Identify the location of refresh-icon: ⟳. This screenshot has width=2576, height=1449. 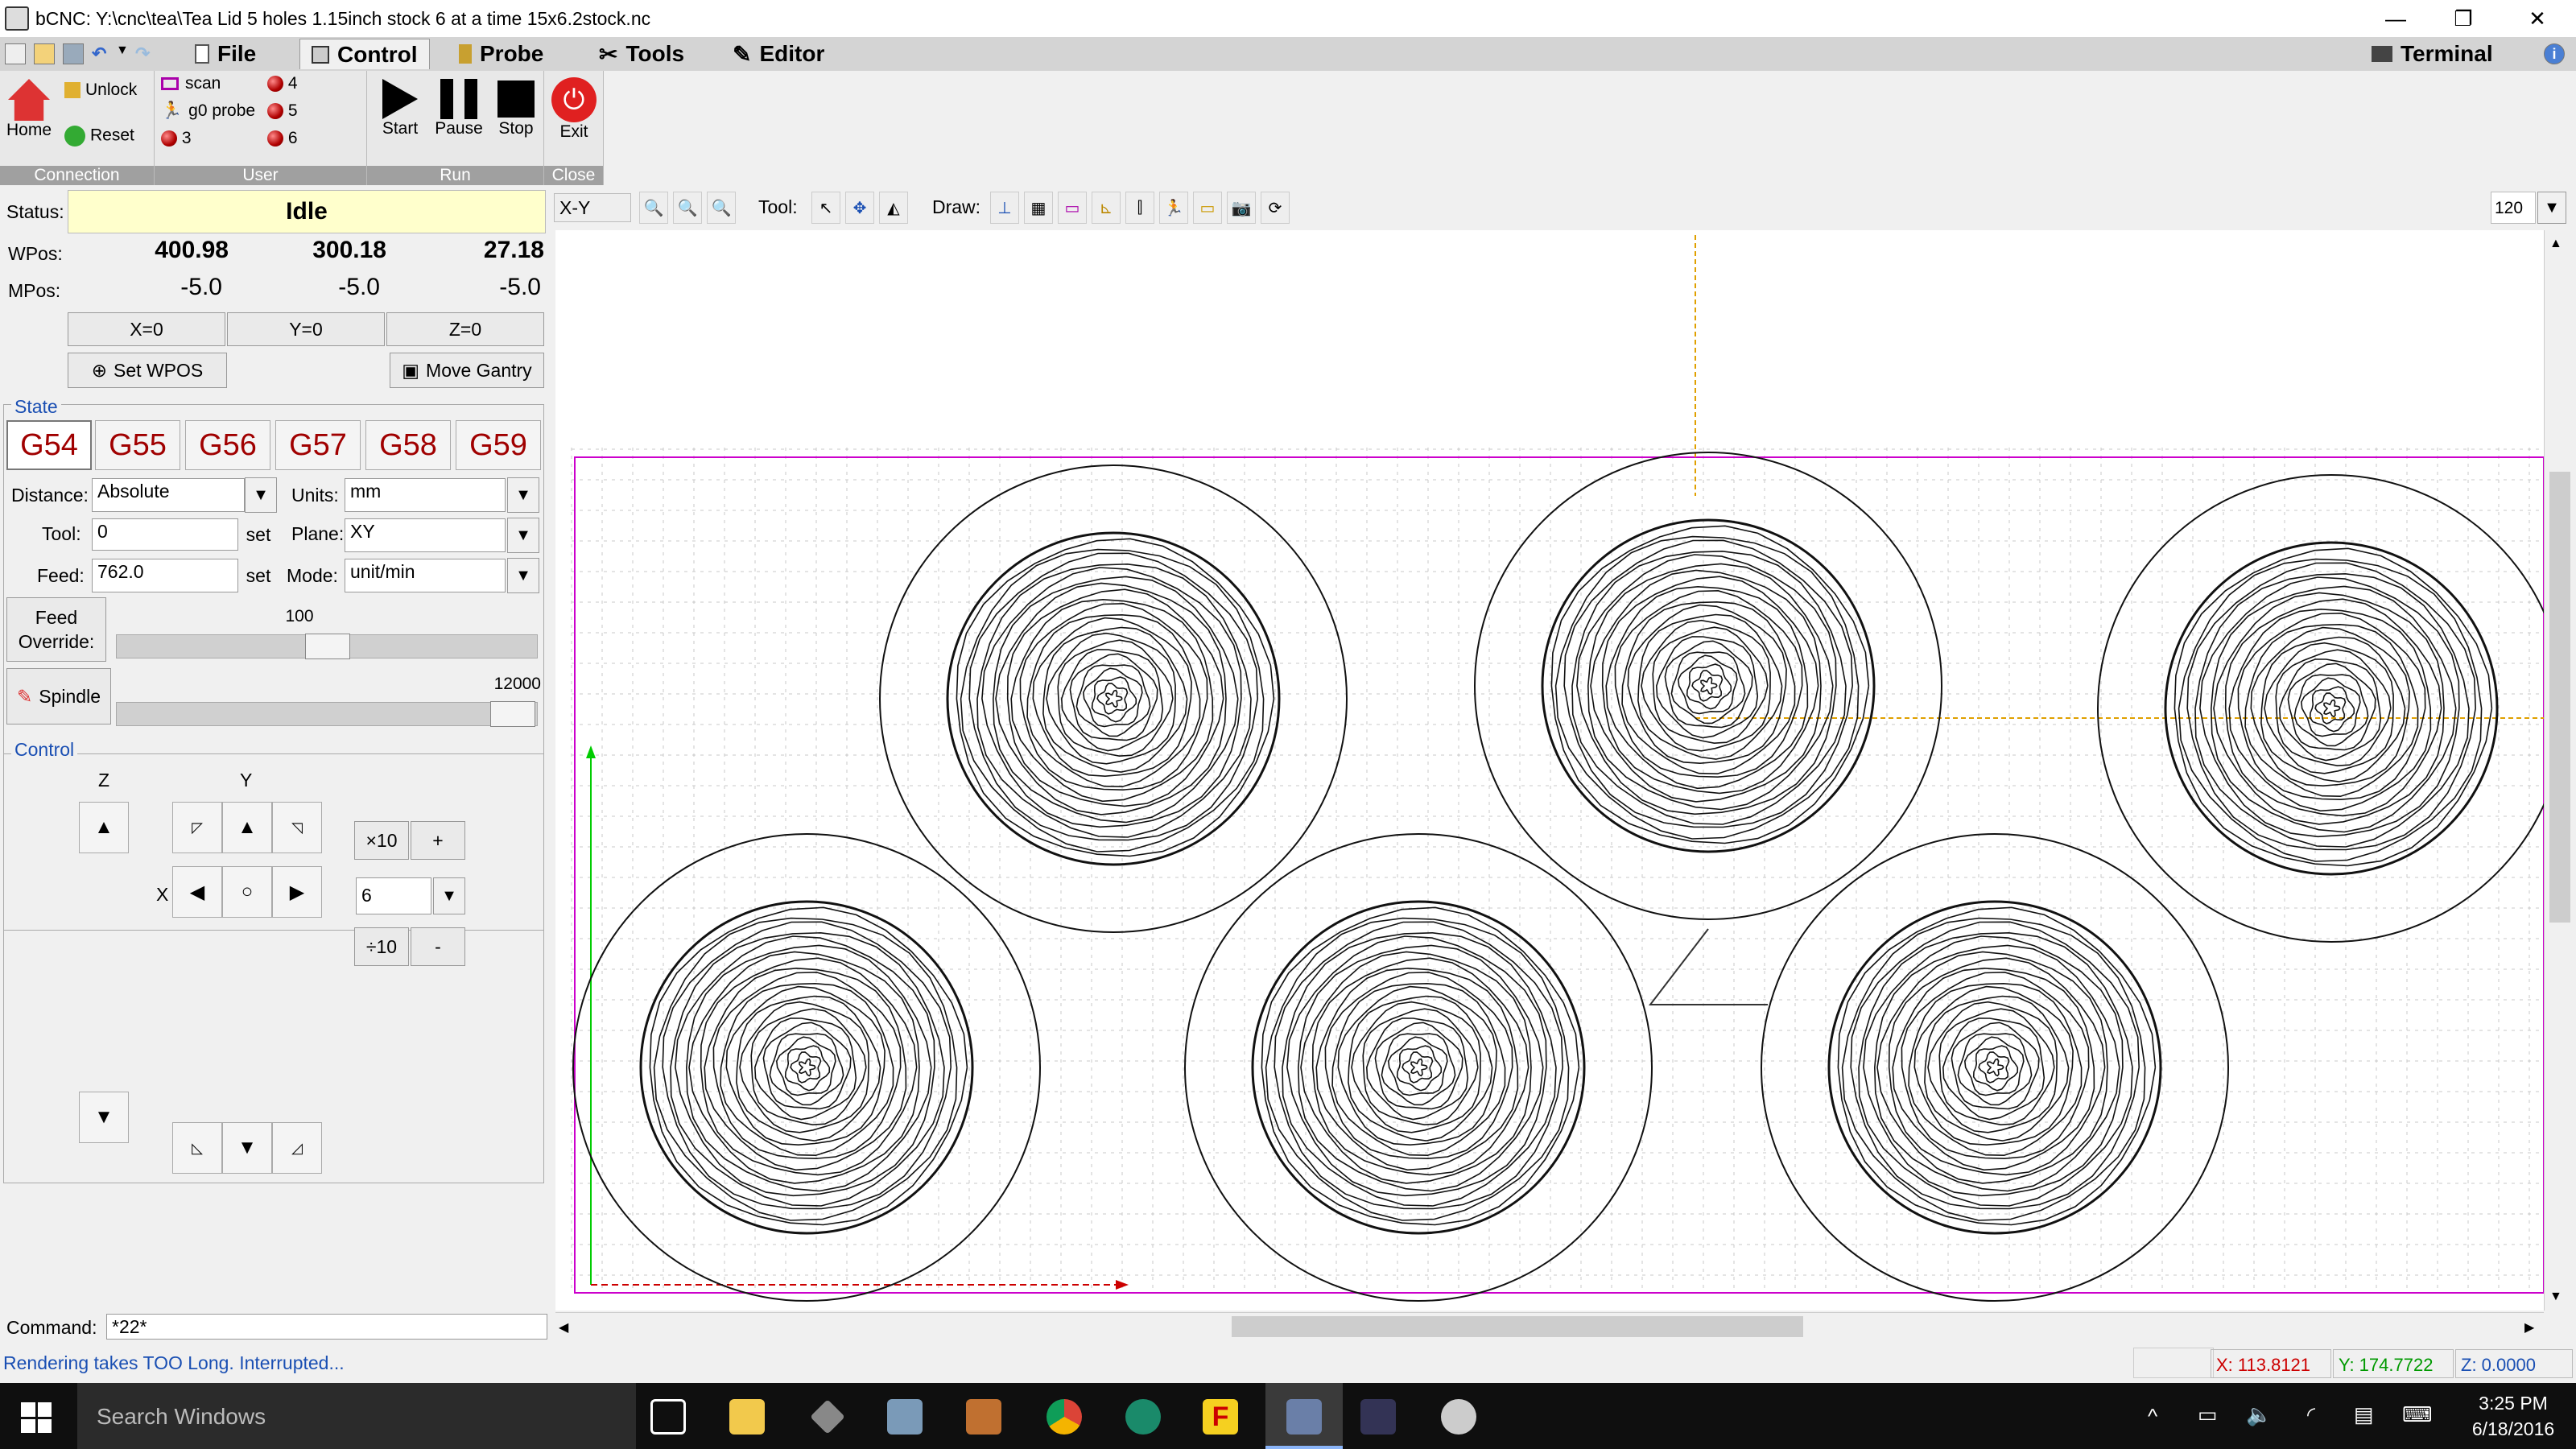
(1275, 208).